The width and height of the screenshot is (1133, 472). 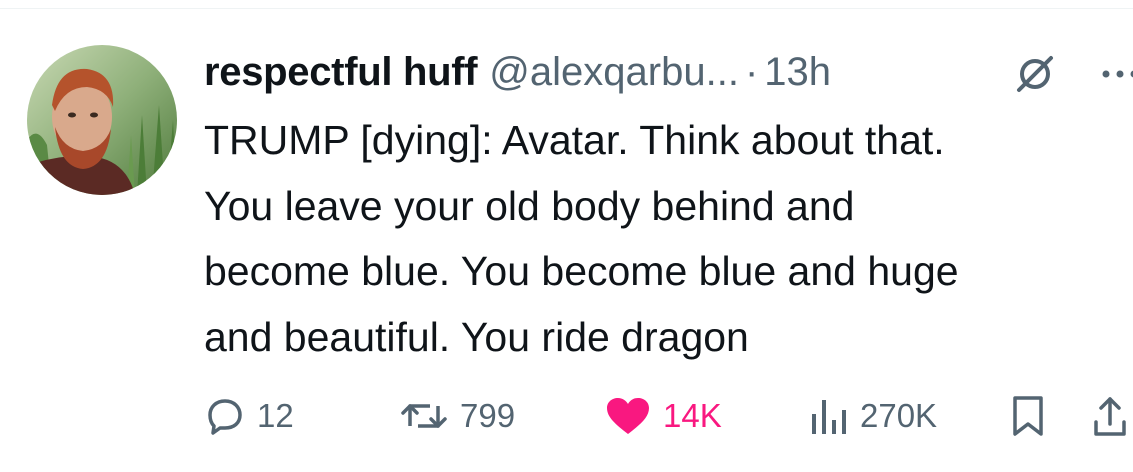 I want to click on tweet-text-line: and beautiful. You ride dragon, so click(x=476, y=336).